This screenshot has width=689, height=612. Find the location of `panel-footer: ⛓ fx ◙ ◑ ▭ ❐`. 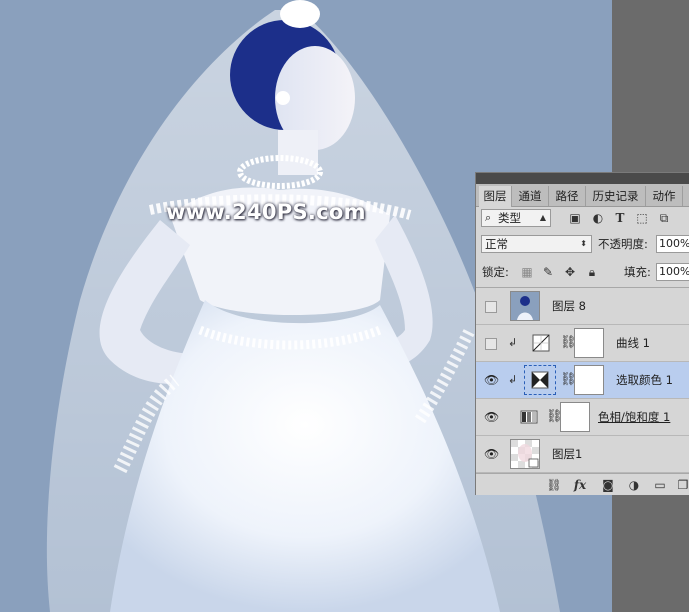

panel-footer: ⛓ fx ◙ ◑ ▭ ❐ is located at coordinates (582, 484).